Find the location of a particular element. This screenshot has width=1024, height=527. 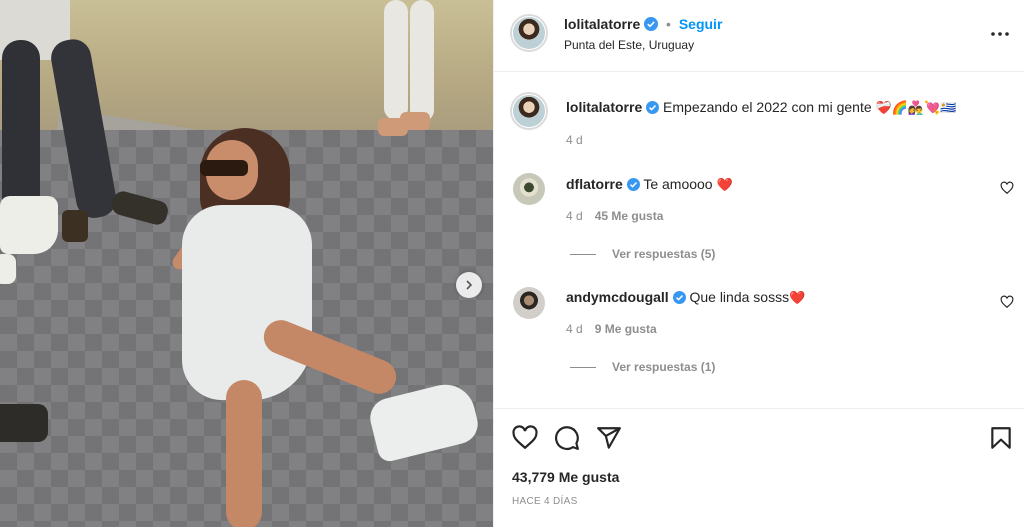

more-horizontal-icon is located at coordinates (1000, 34).